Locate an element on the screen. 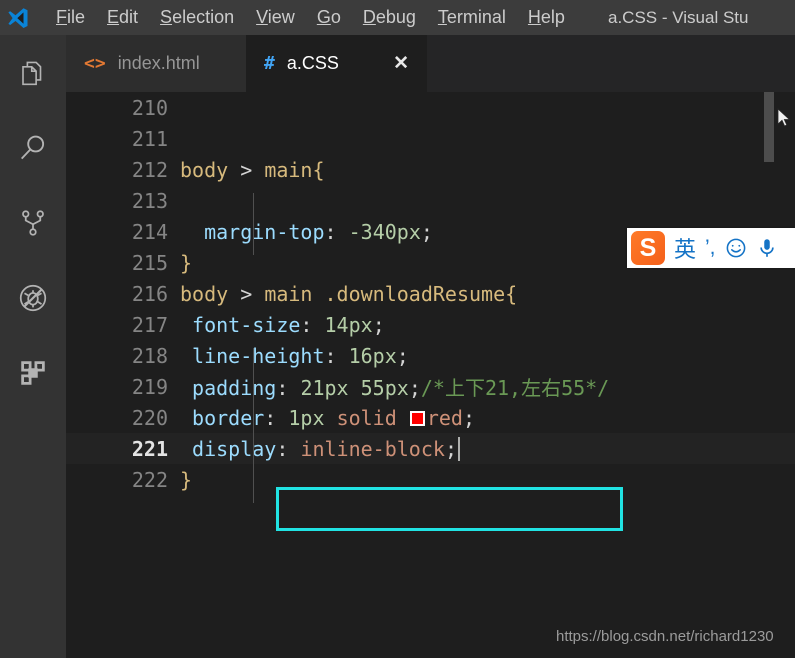 The height and width of the screenshot is (658, 795). code-line-222: 222} is located at coordinates (430, 479).